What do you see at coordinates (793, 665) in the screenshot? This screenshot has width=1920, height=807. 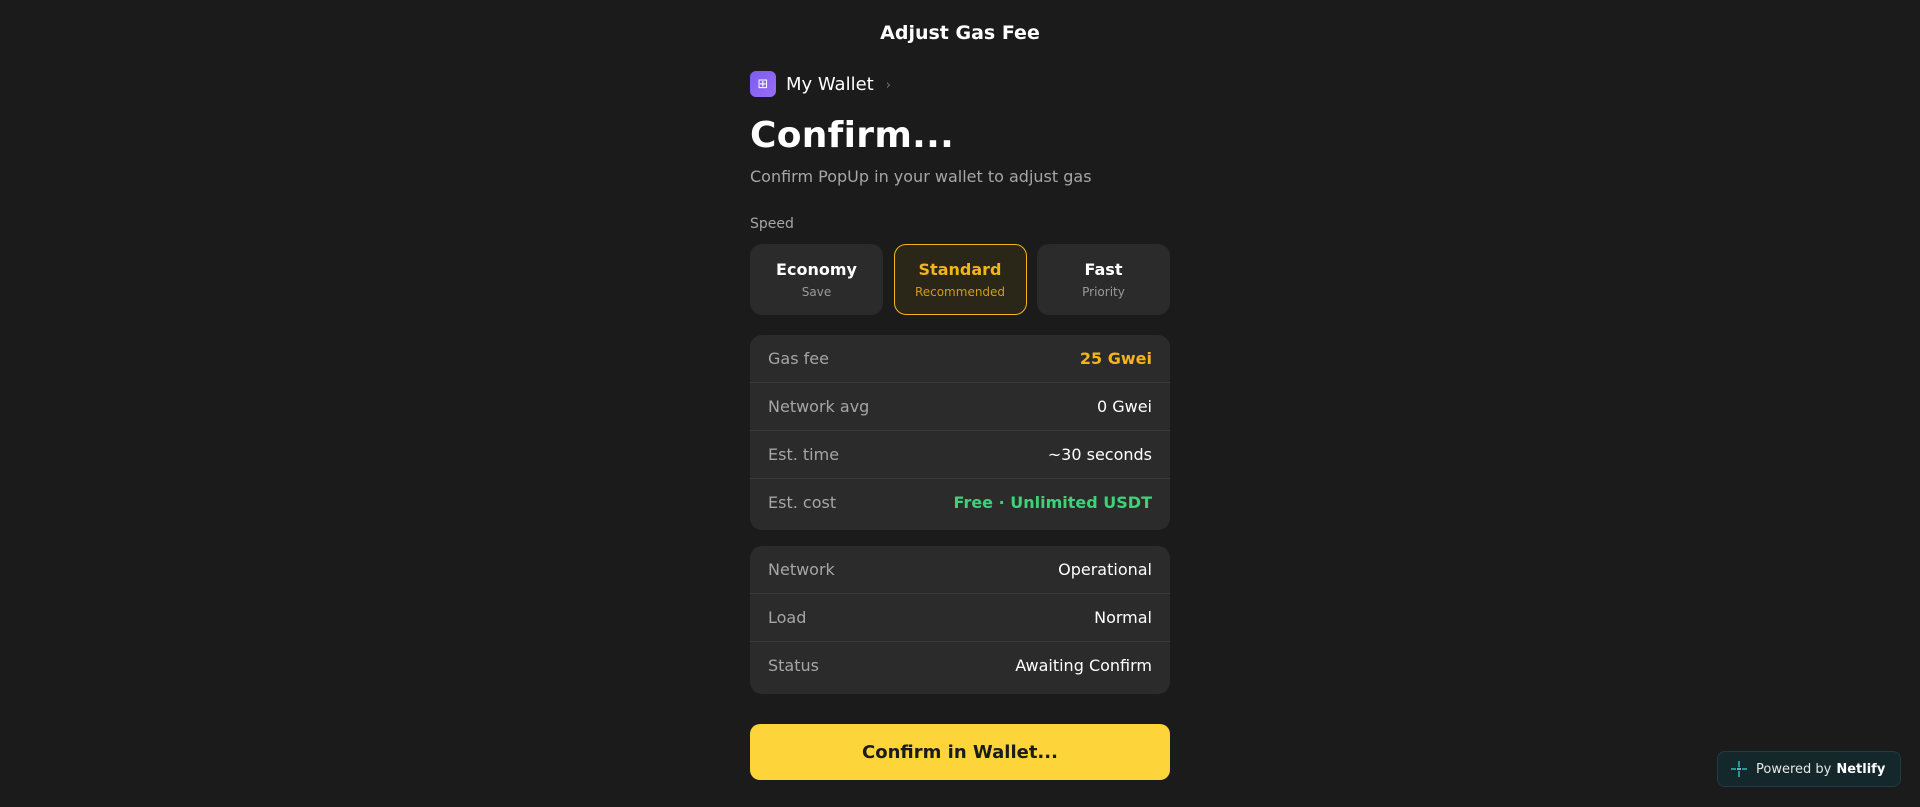 I see `row-label: Status` at bounding box center [793, 665].